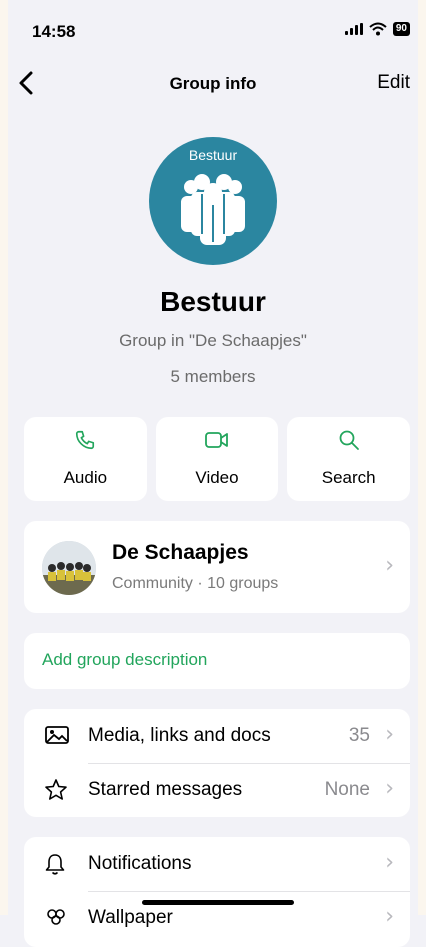  What do you see at coordinates (213, 377) in the screenshot?
I see `group-members-count: 5 members` at bounding box center [213, 377].